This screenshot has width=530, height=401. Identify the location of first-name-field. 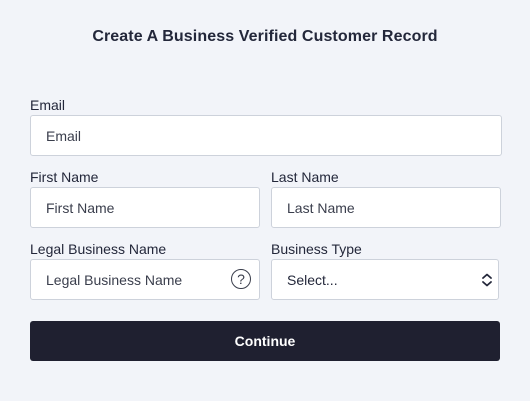
(145, 207).